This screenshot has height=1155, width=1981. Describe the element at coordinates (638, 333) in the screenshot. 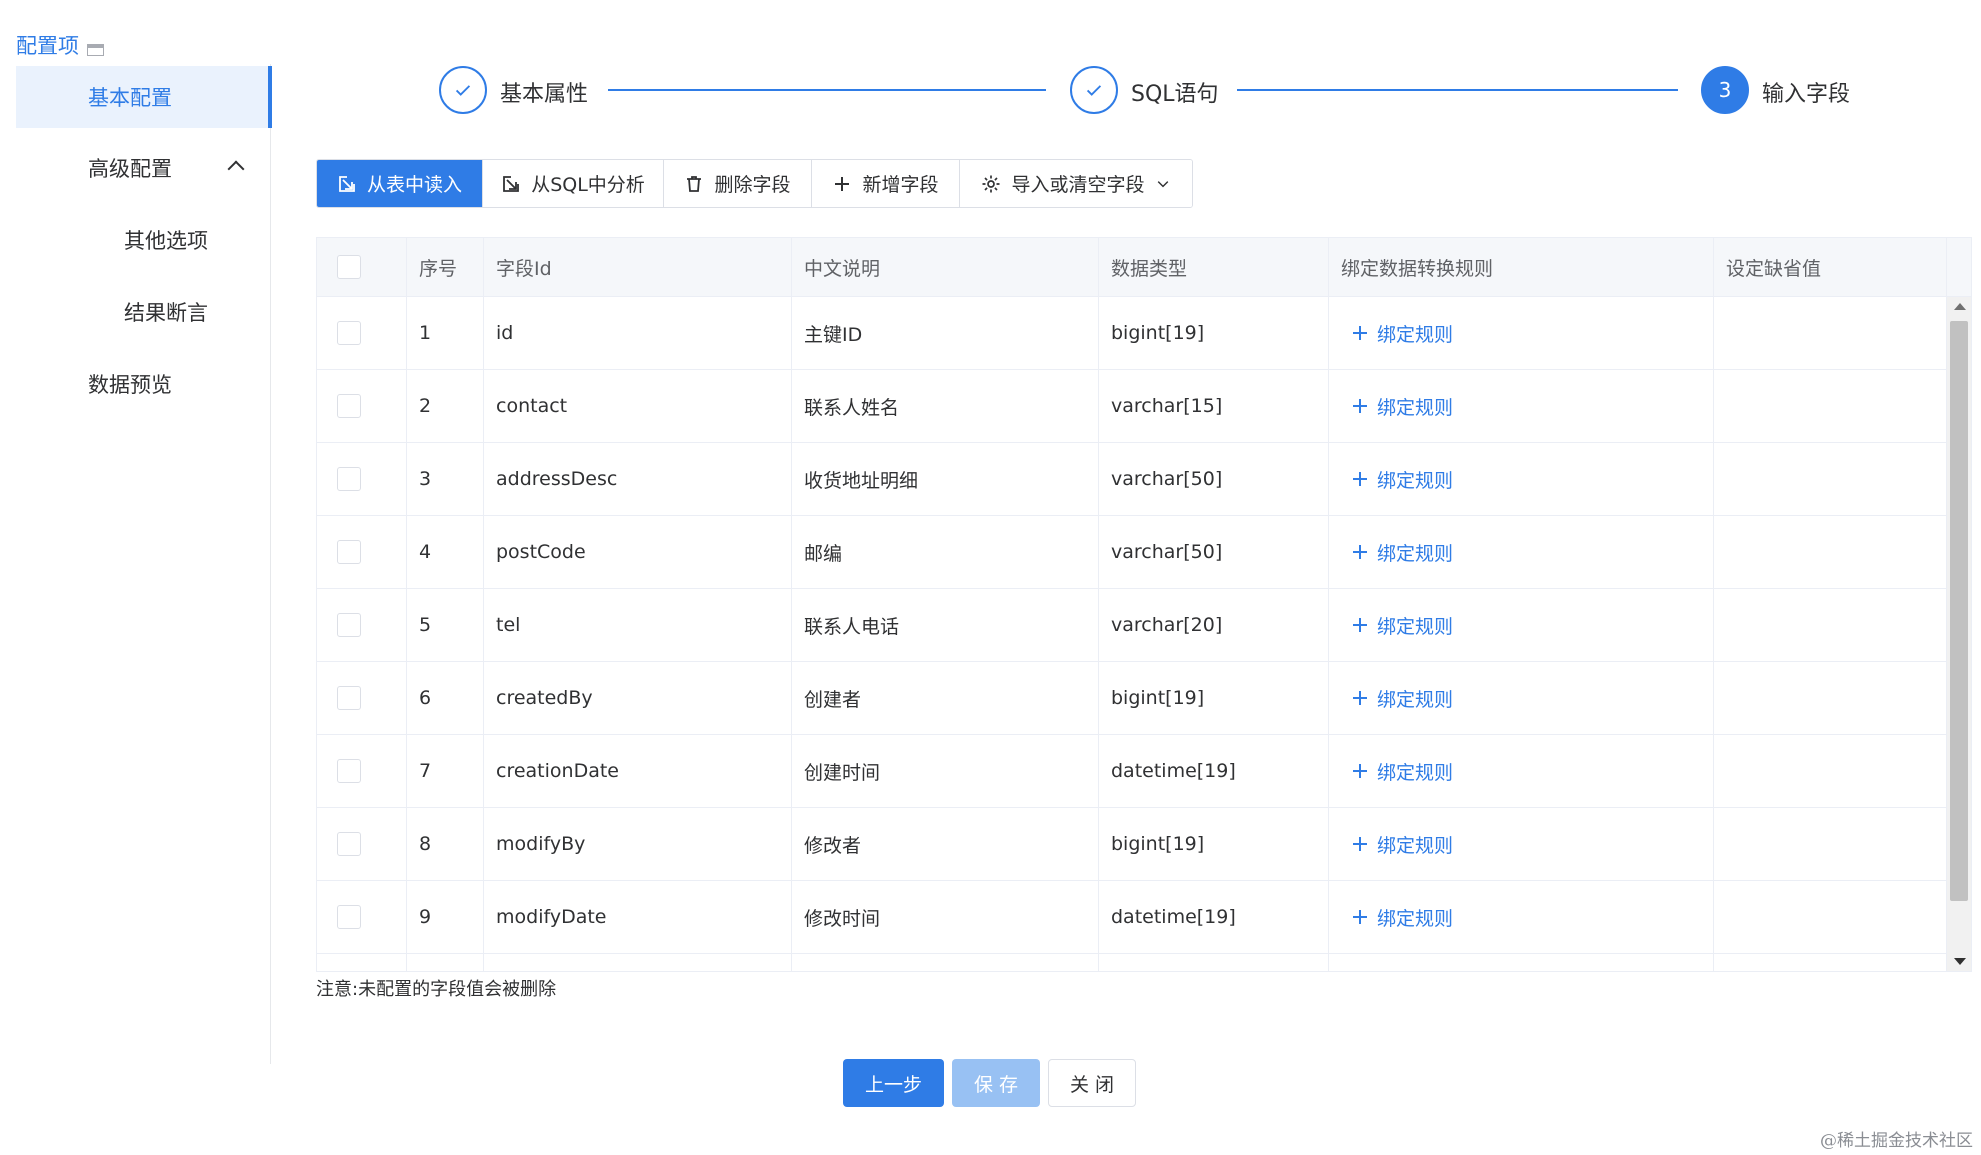

I see `row-field-id-cell: id` at that location.